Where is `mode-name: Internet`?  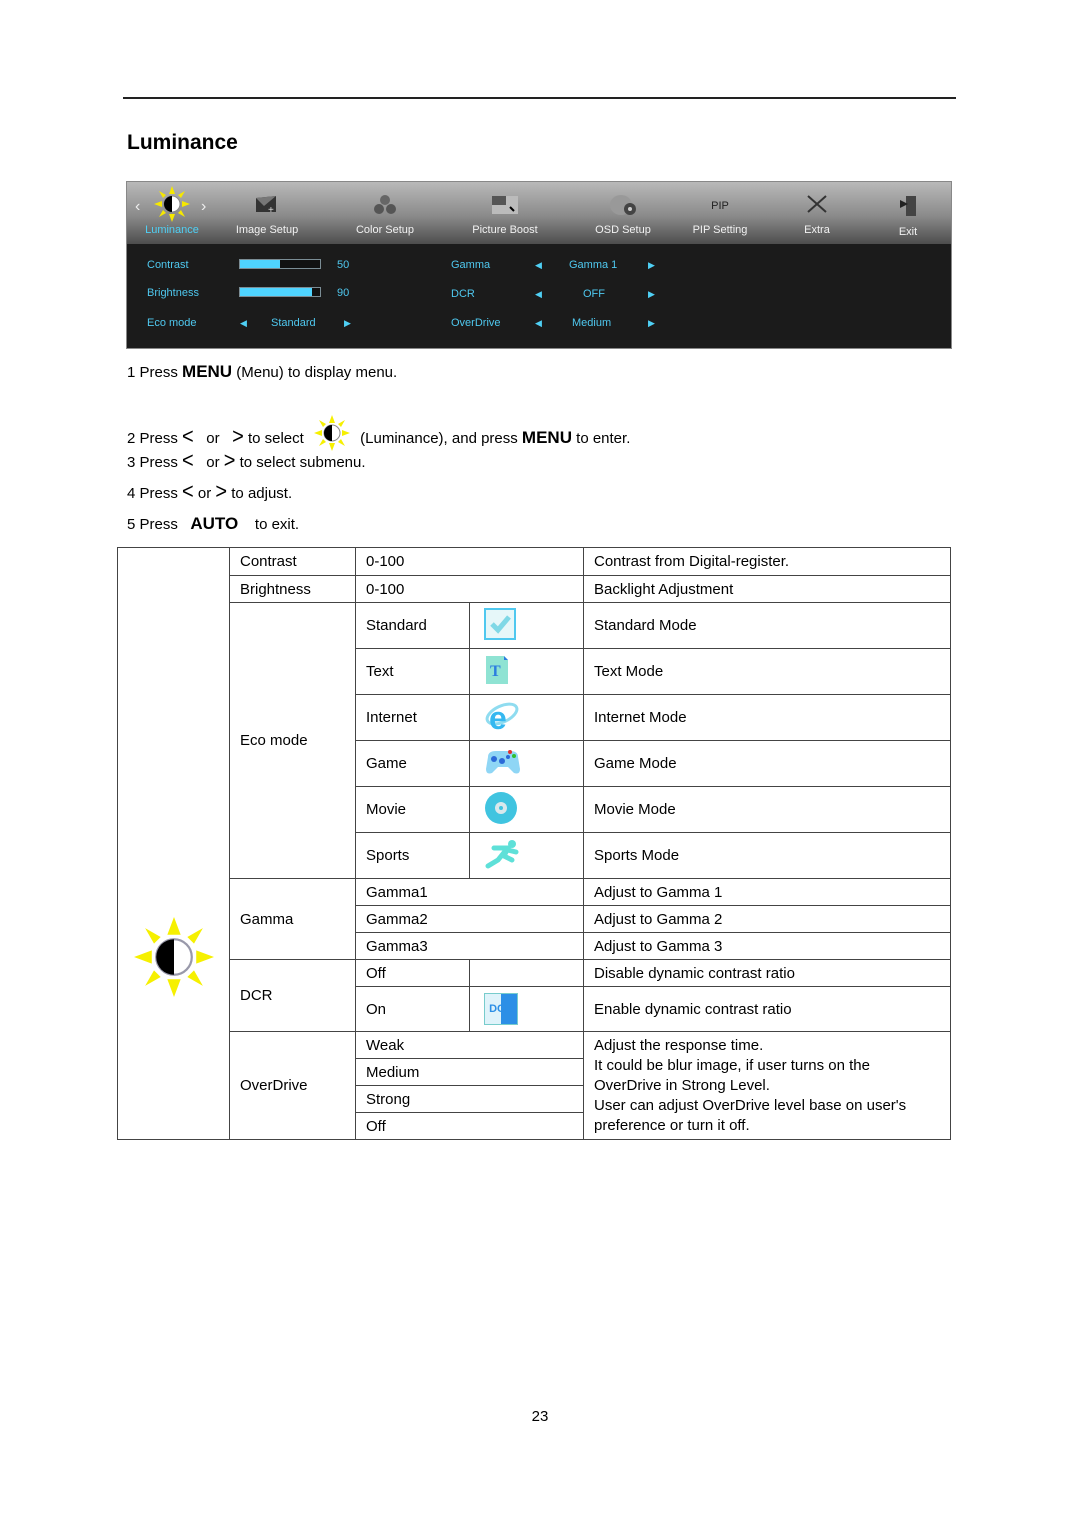
mode-name: Internet is located at coordinates (412, 717).